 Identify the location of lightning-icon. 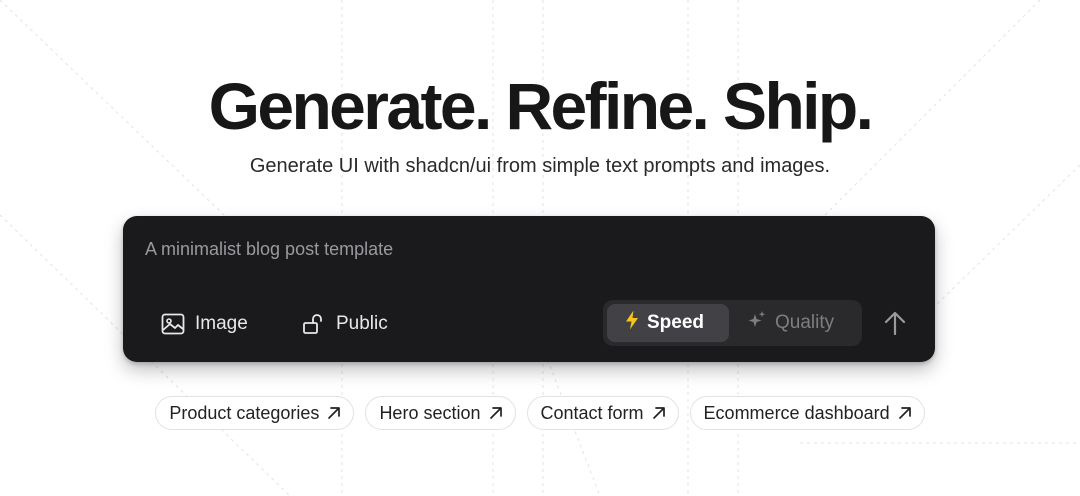
(632, 323).